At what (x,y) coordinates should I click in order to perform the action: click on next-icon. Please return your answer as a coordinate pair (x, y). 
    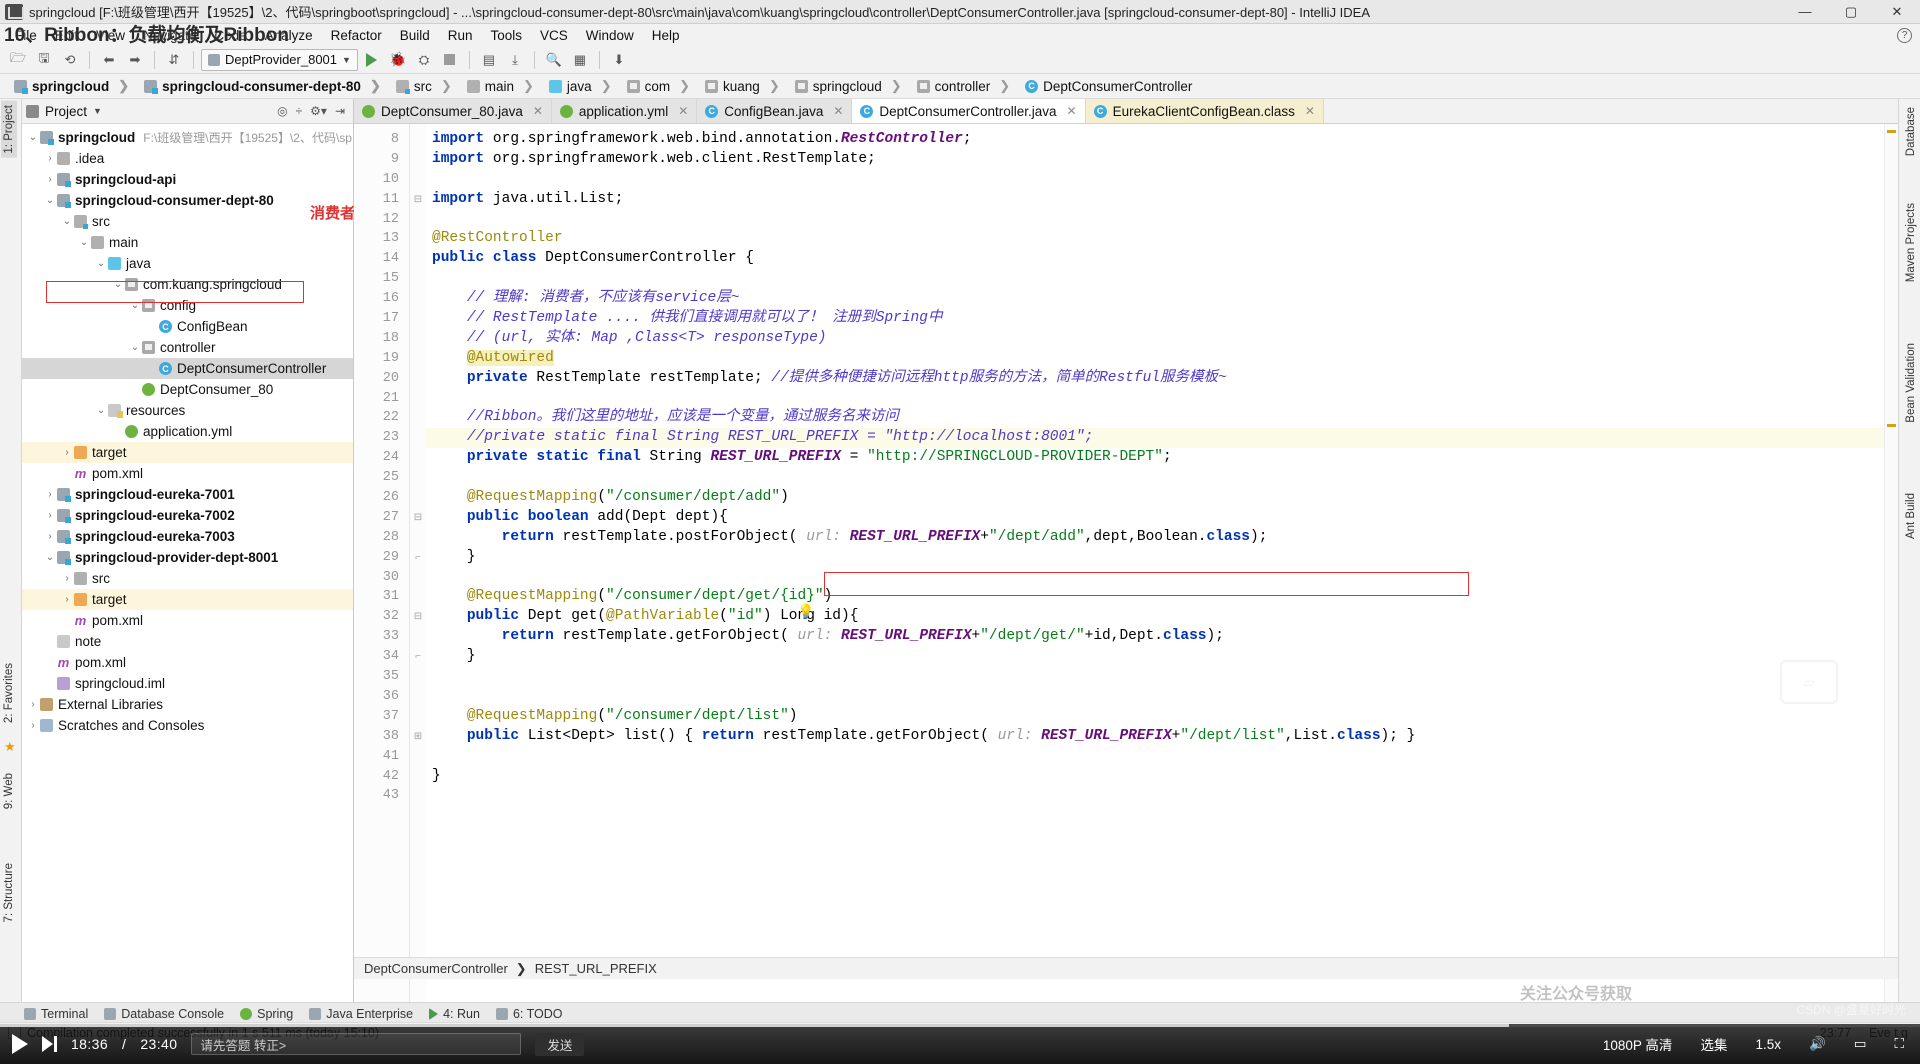
    Looking at the image, I should click on (49, 1044).